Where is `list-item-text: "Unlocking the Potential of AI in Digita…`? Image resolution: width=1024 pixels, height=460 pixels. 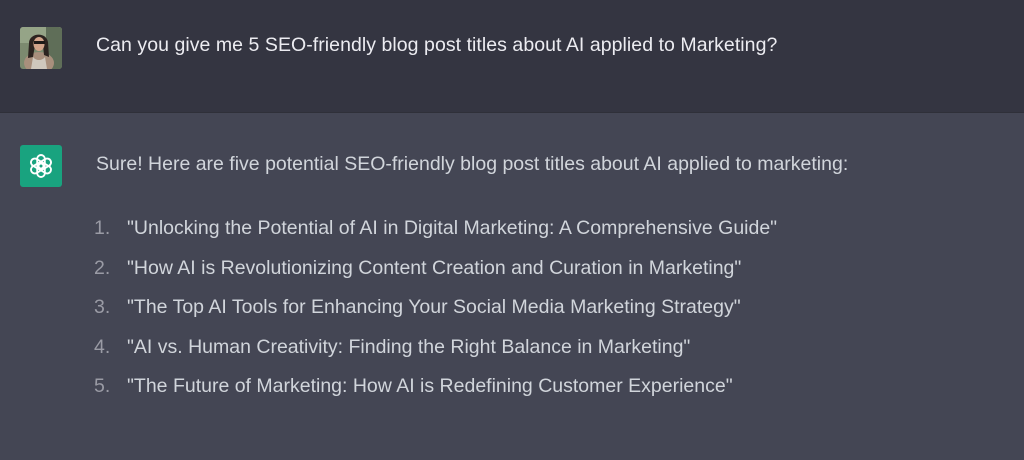 list-item-text: "Unlocking the Potential of AI in Digita… is located at coordinates (452, 228).